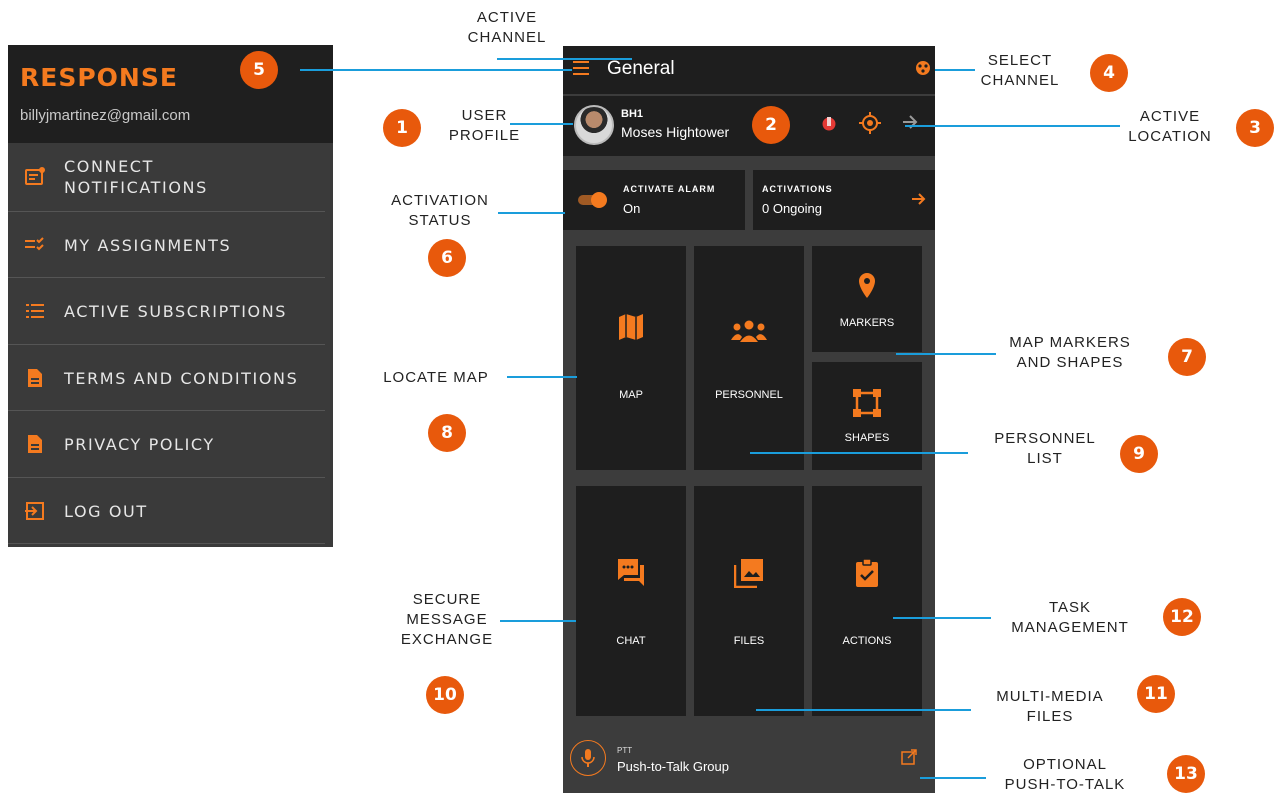  I want to click on list-icon, so click(35, 311).